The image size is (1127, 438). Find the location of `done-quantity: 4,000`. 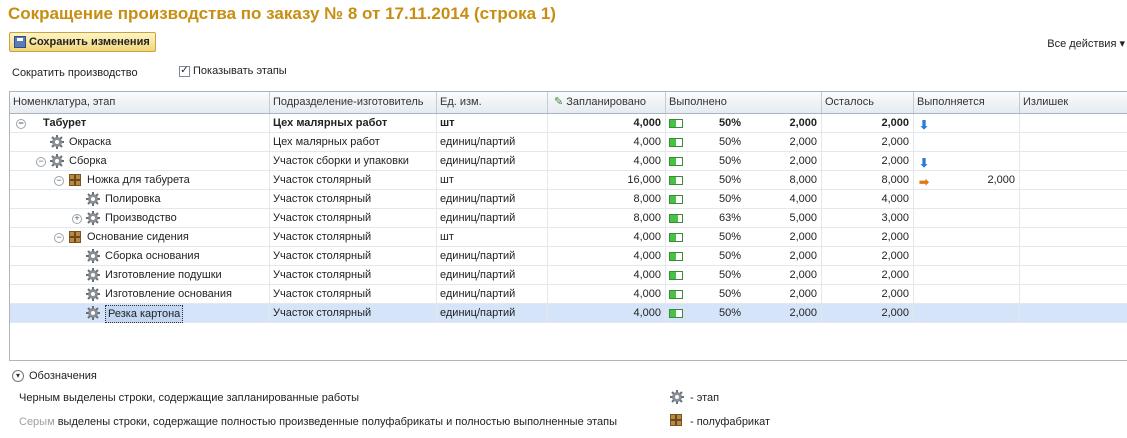

done-quantity: 4,000 is located at coordinates (803, 199).